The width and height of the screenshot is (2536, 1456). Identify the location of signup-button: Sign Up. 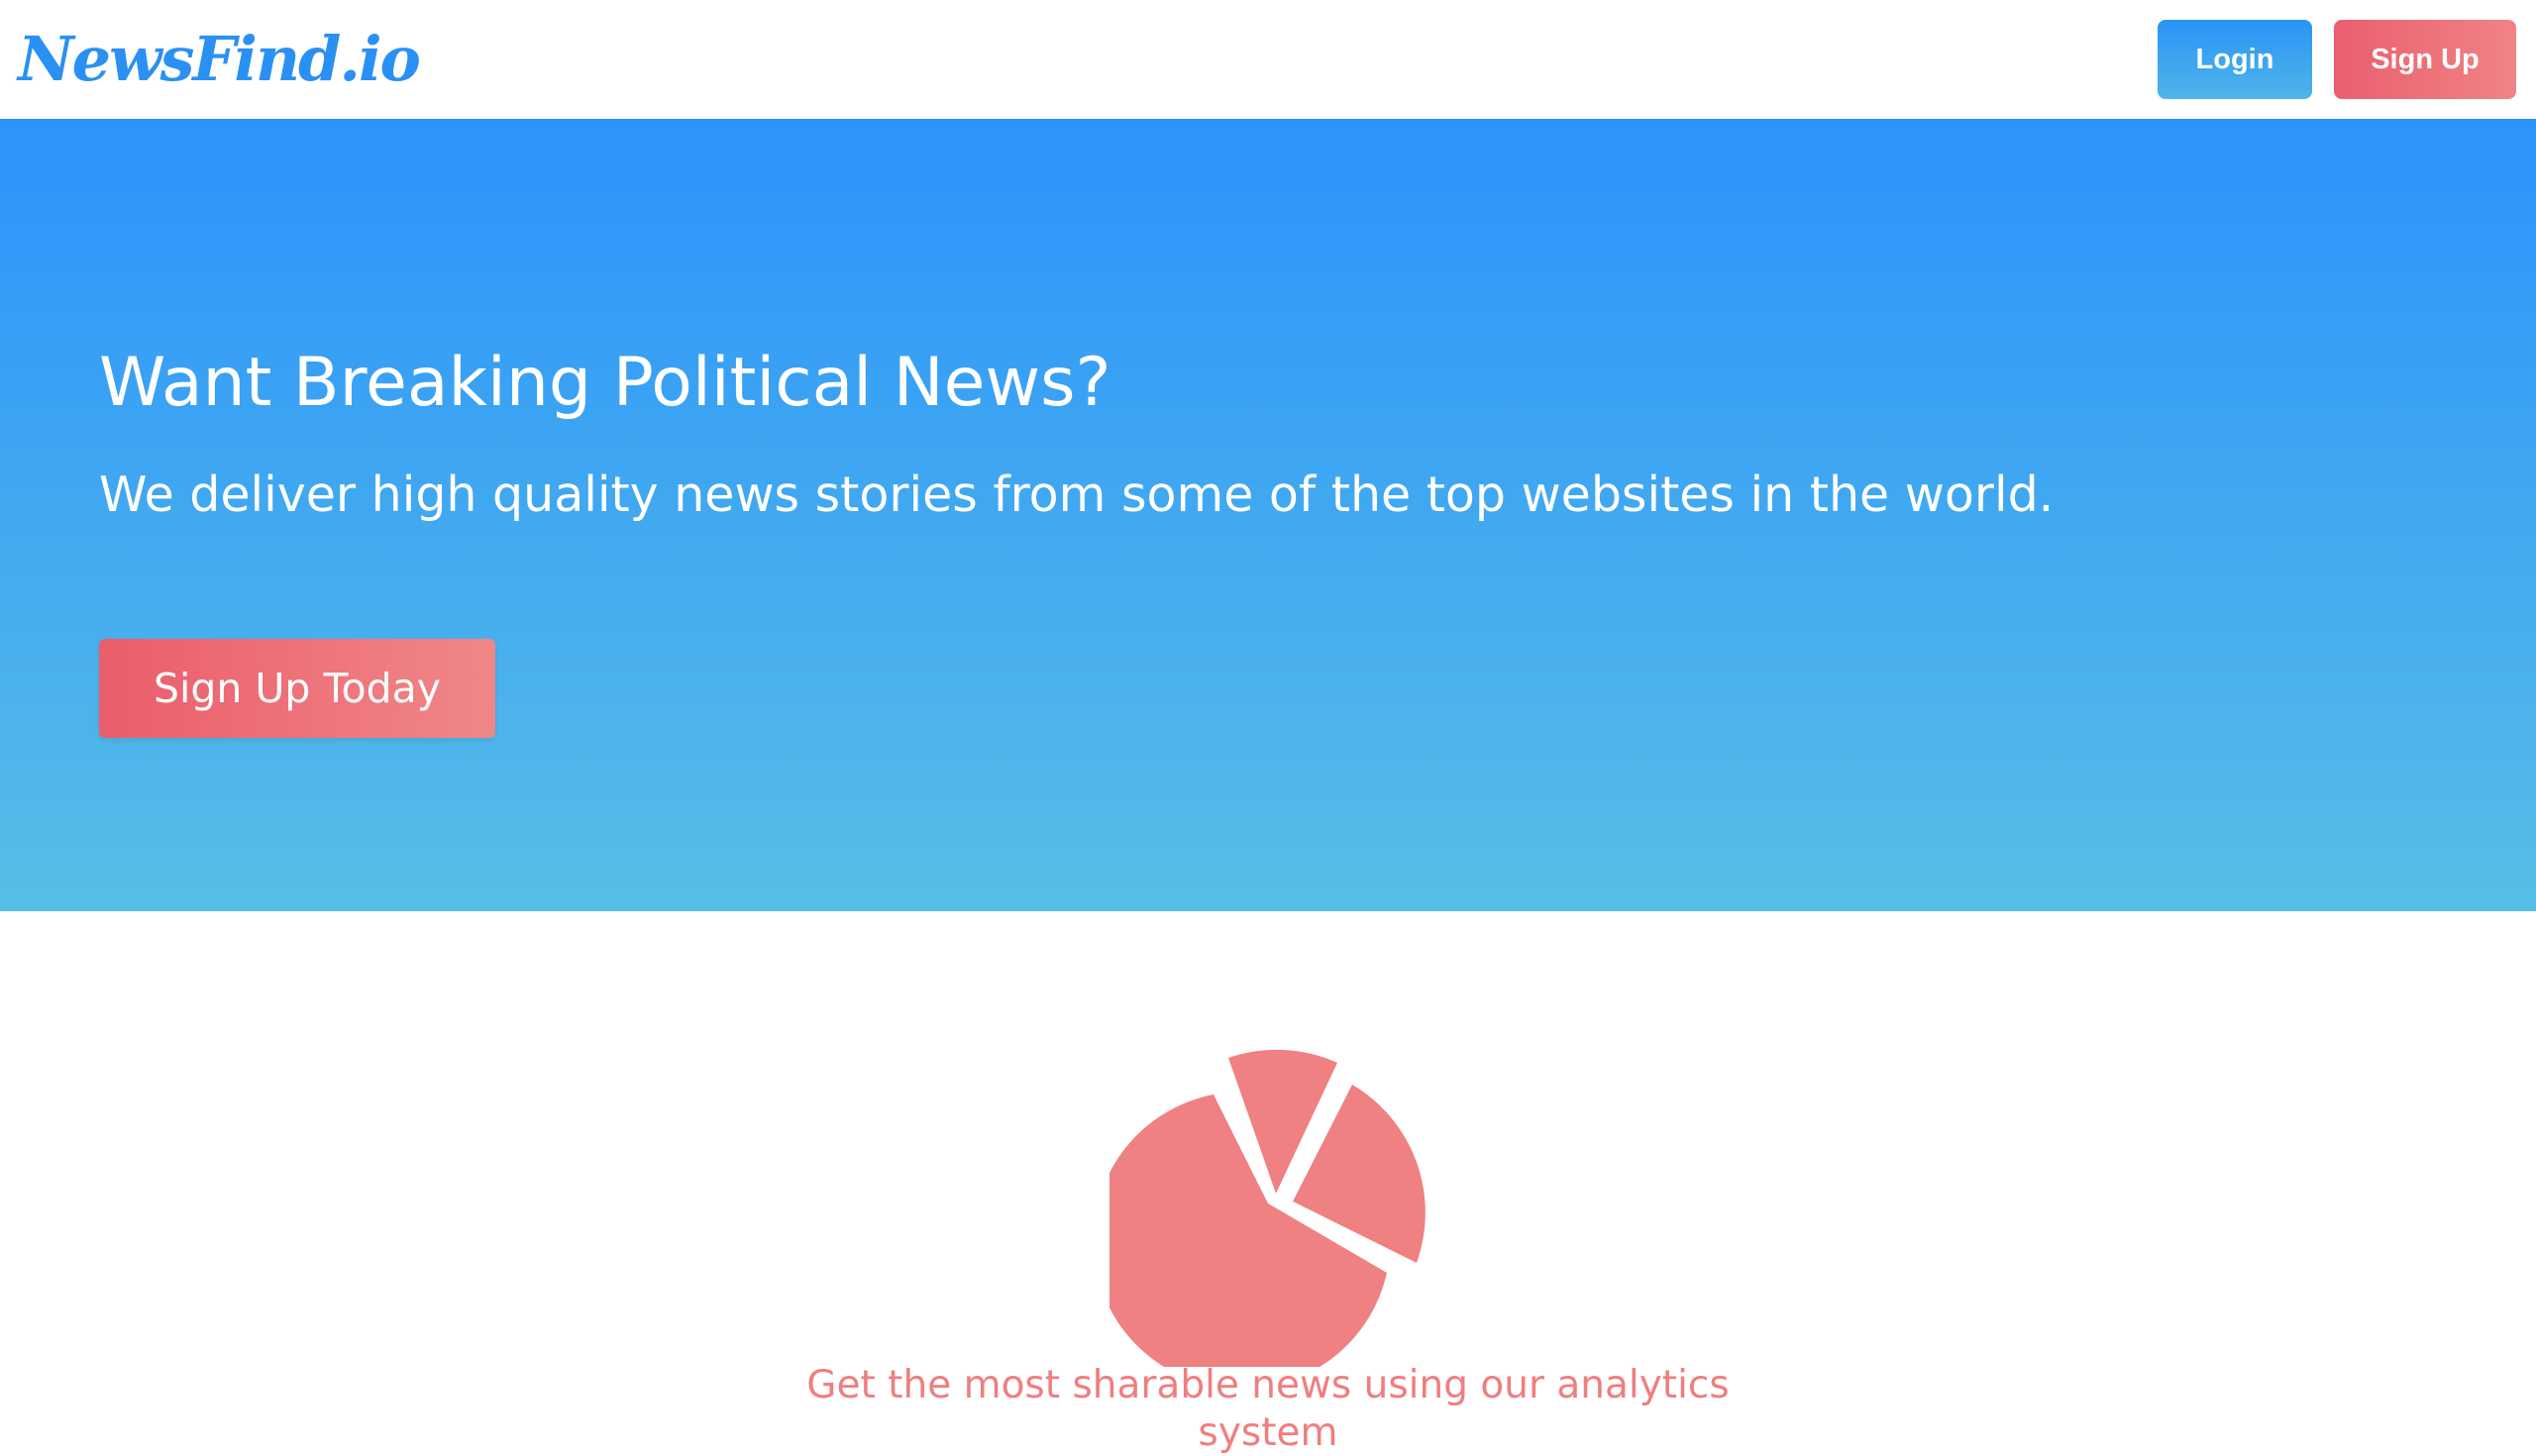
(2425, 59).